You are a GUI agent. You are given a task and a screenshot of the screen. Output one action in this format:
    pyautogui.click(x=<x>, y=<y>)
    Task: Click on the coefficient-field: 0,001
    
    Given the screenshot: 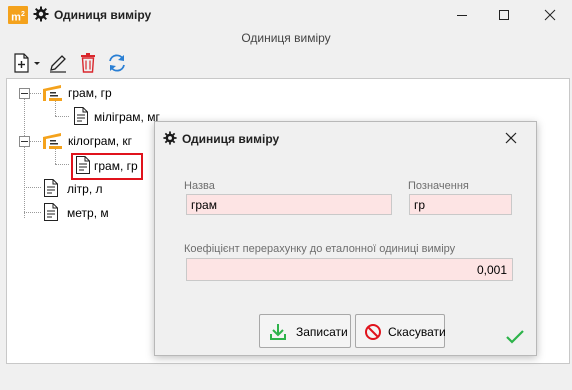 What is the action you would take?
    pyautogui.click(x=349, y=269)
    